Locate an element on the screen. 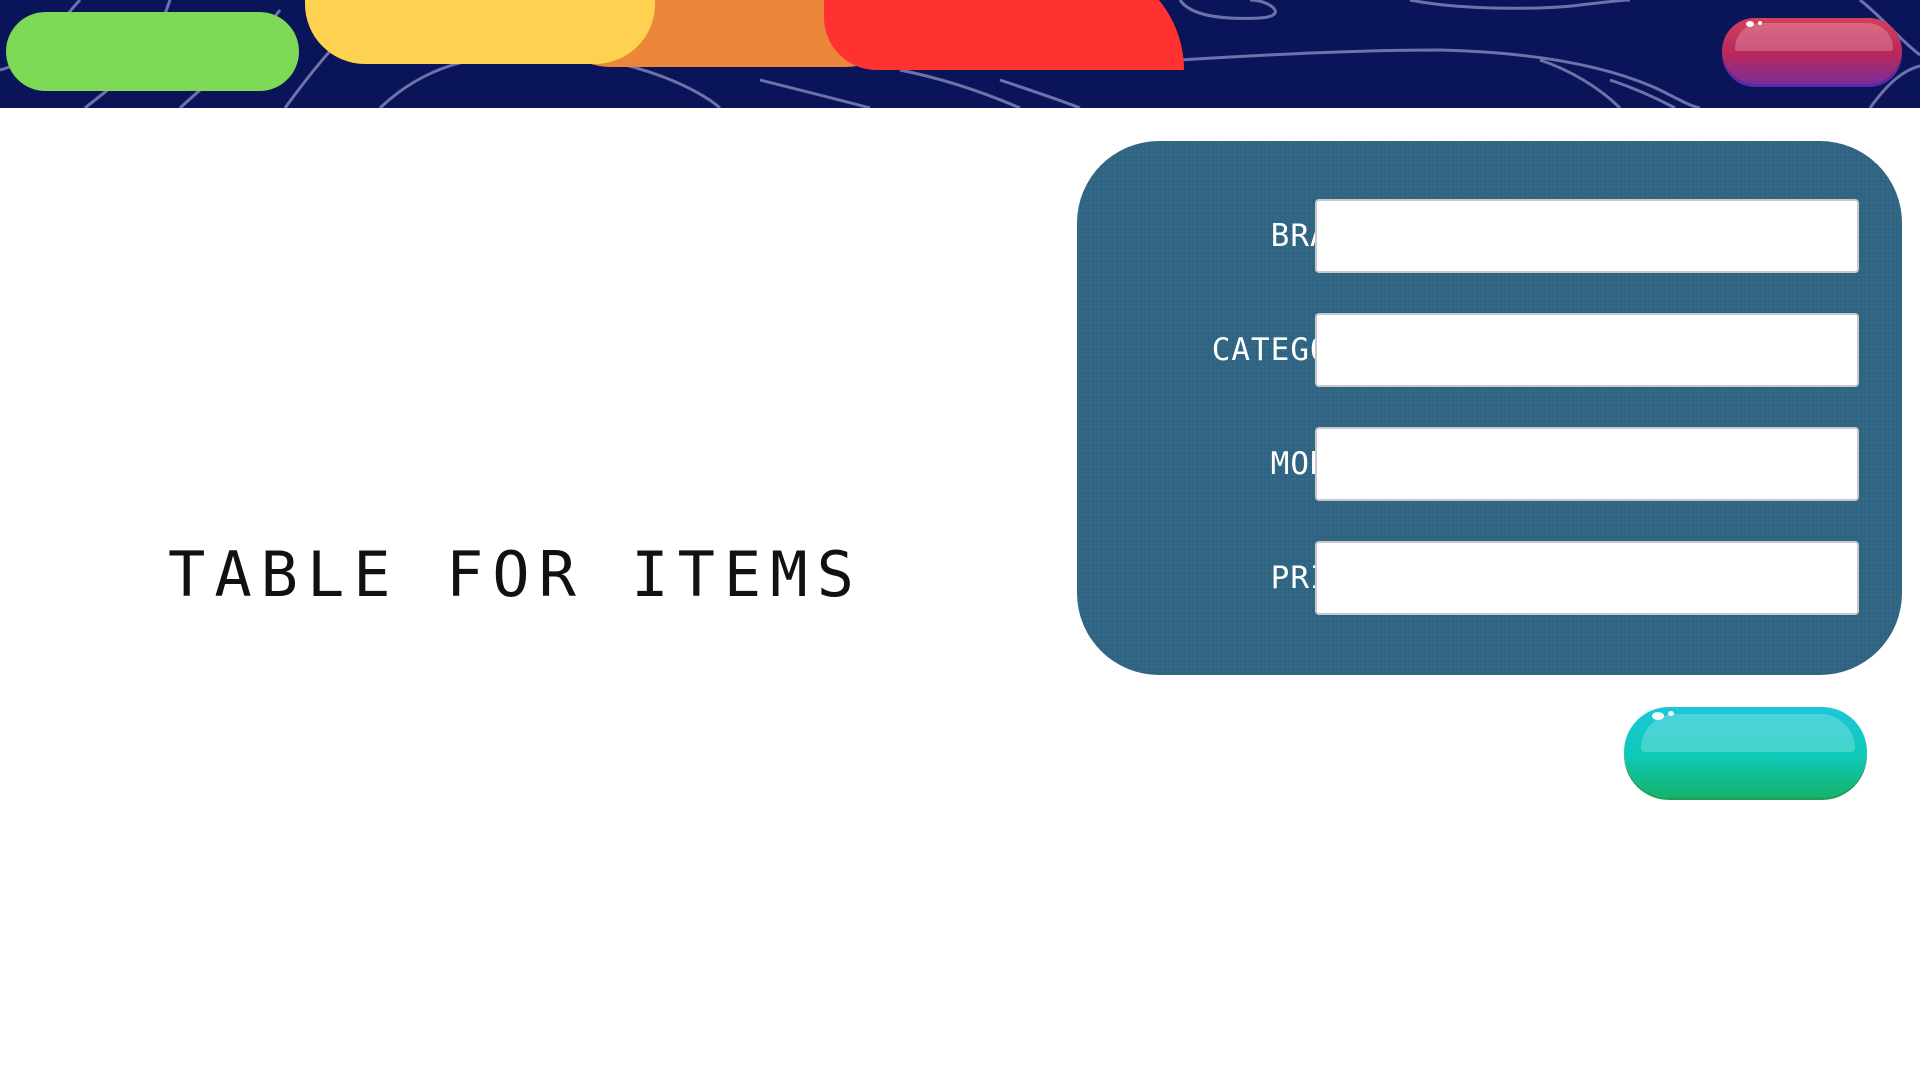  price-field-row: PRICE is located at coordinates (1489, 578).